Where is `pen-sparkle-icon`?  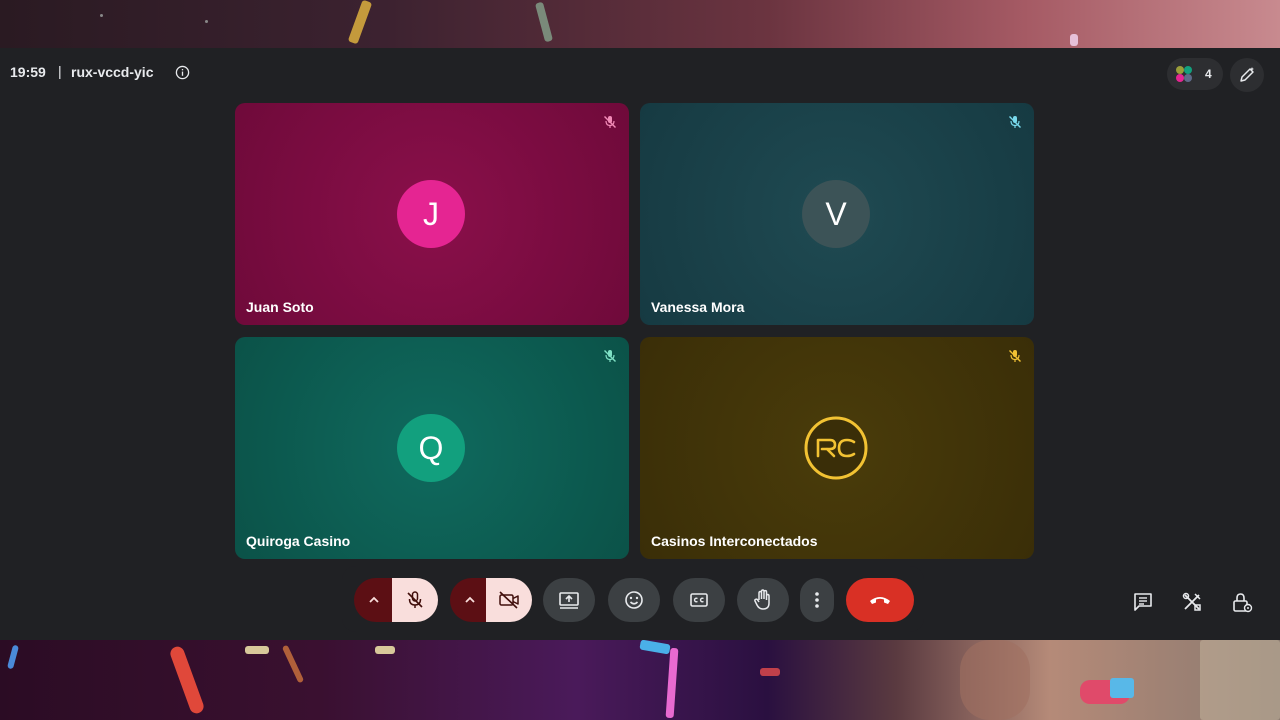
pen-sparkle-icon is located at coordinates (1247, 74).